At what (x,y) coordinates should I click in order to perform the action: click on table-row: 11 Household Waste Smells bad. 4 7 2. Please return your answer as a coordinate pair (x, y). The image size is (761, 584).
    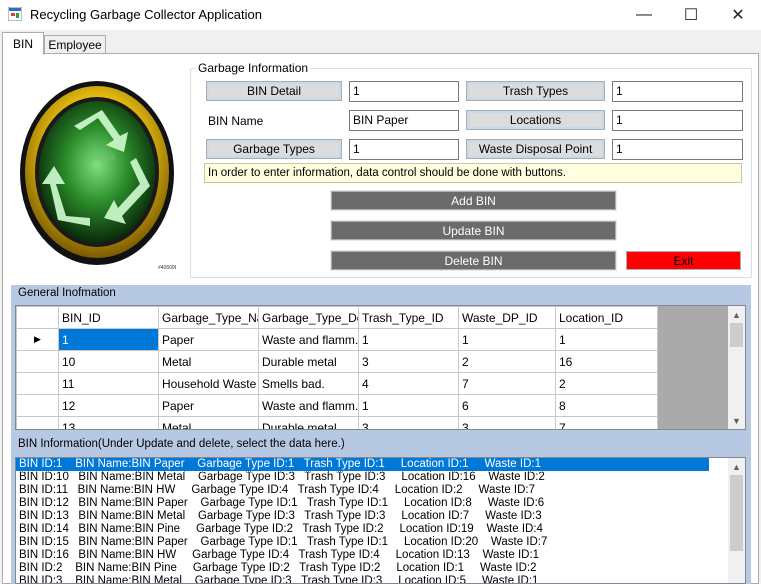
    Looking at the image, I should click on (337, 383).